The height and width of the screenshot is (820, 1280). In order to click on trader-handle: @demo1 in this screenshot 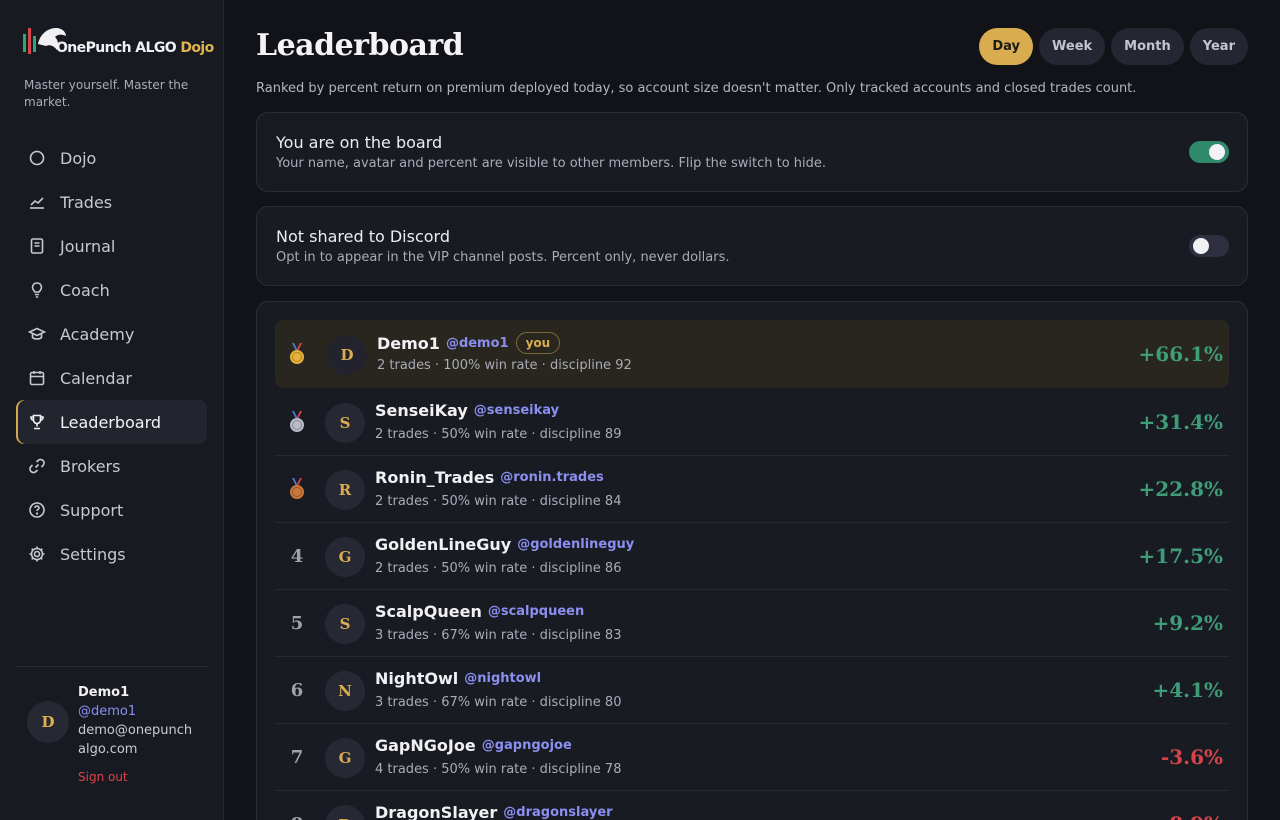, I will do `click(477, 343)`.